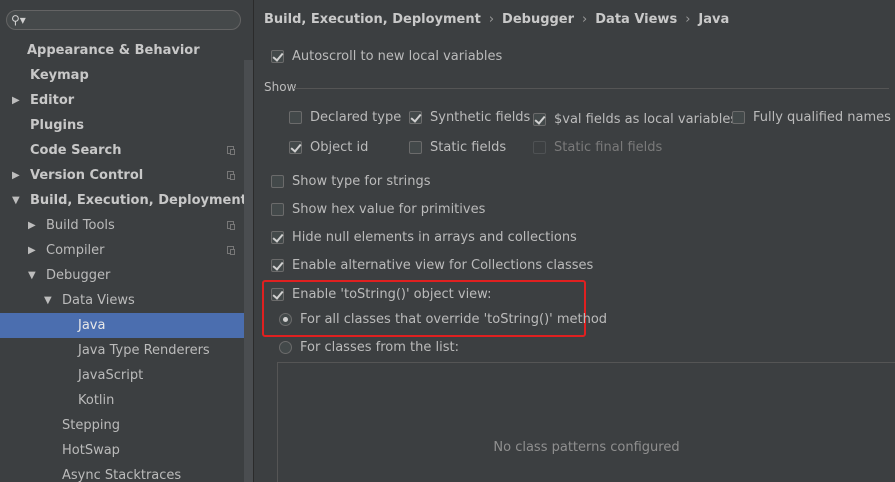  Describe the element at coordinates (123, 20) in the screenshot. I see `search-input: ⚲▾` at that location.